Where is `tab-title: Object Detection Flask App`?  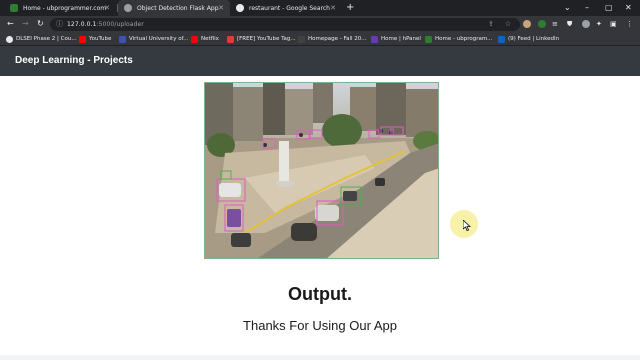
tab-title: Object Detection Flask App is located at coordinates (178, 8).